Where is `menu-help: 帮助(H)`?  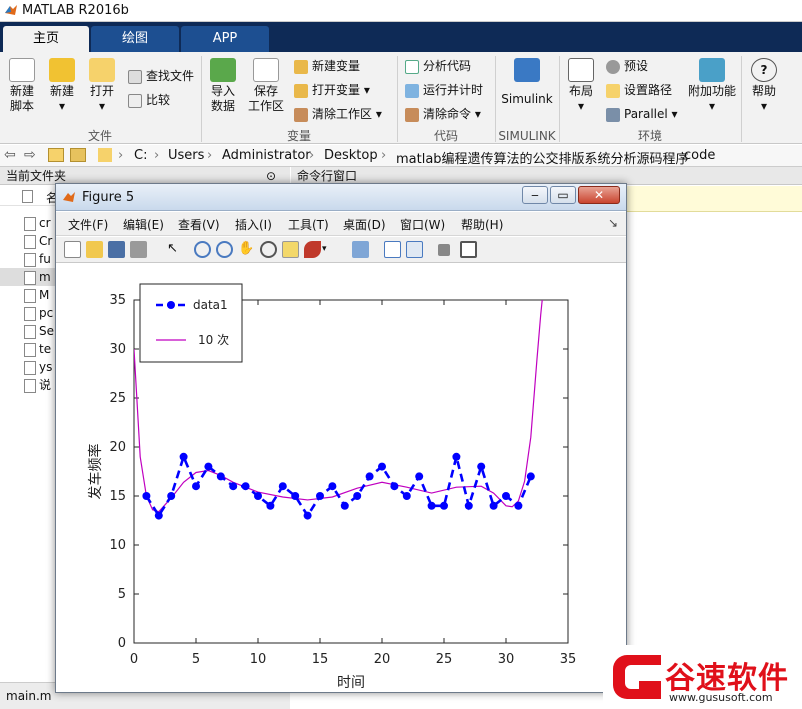
menu-help: 帮助(H) is located at coordinates (482, 224).